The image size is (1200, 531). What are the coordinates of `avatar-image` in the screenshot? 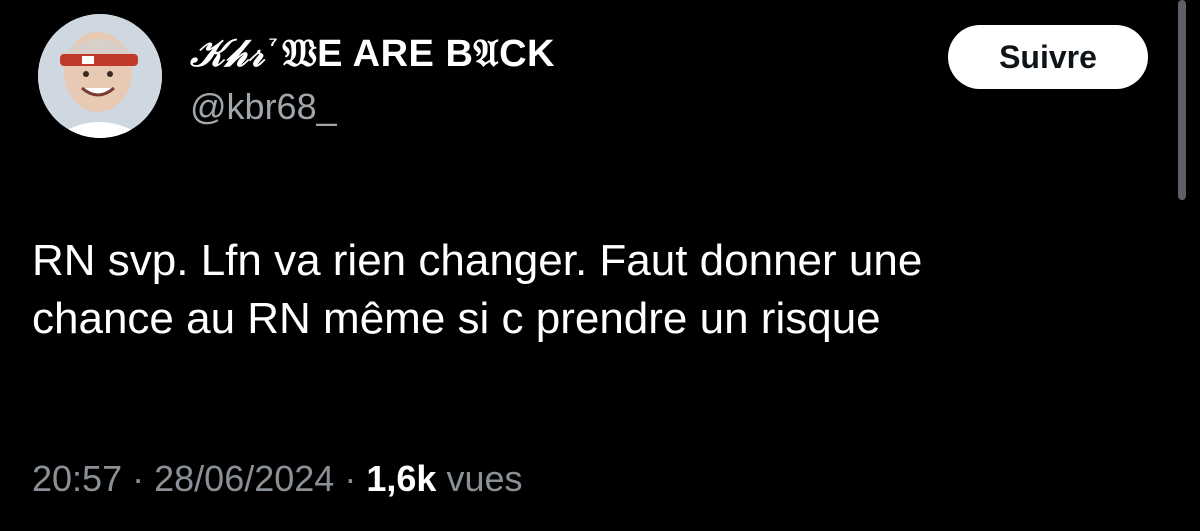 It's located at (100, 76).